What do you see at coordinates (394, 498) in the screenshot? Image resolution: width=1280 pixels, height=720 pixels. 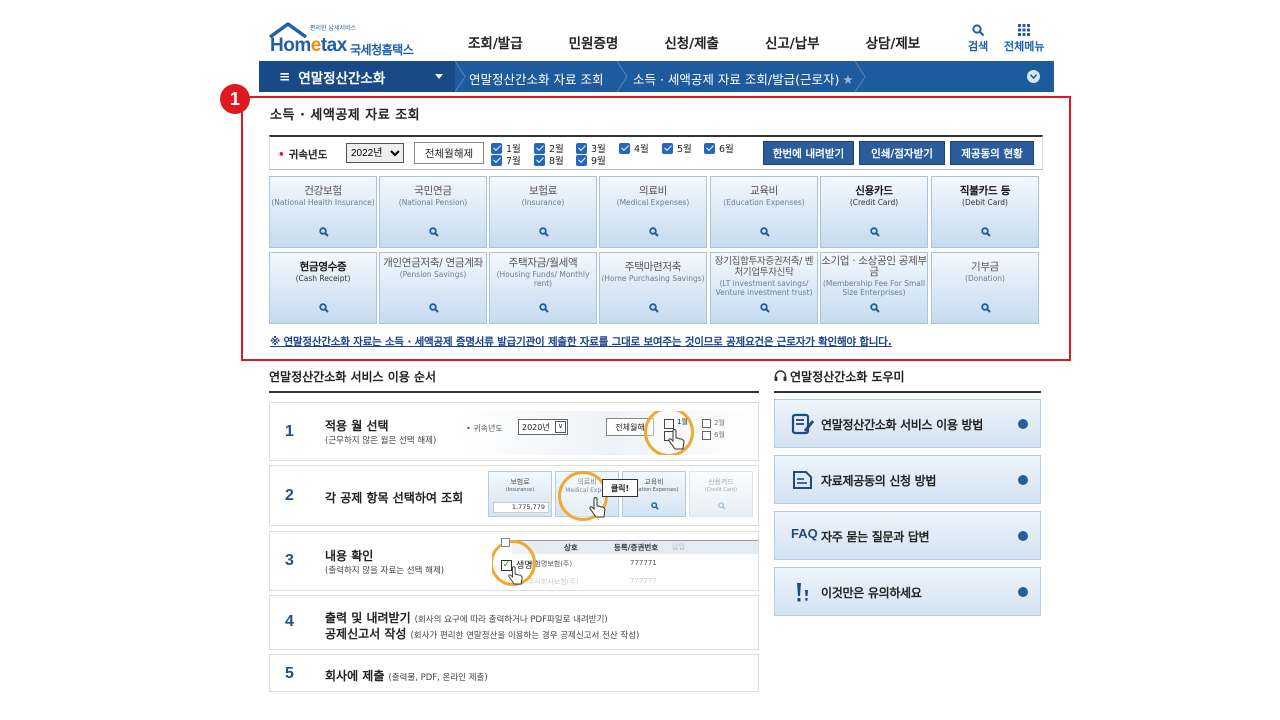 I see `step-title: 각 공제 항목 선택하여 조회` at bounding box center [394, 498].